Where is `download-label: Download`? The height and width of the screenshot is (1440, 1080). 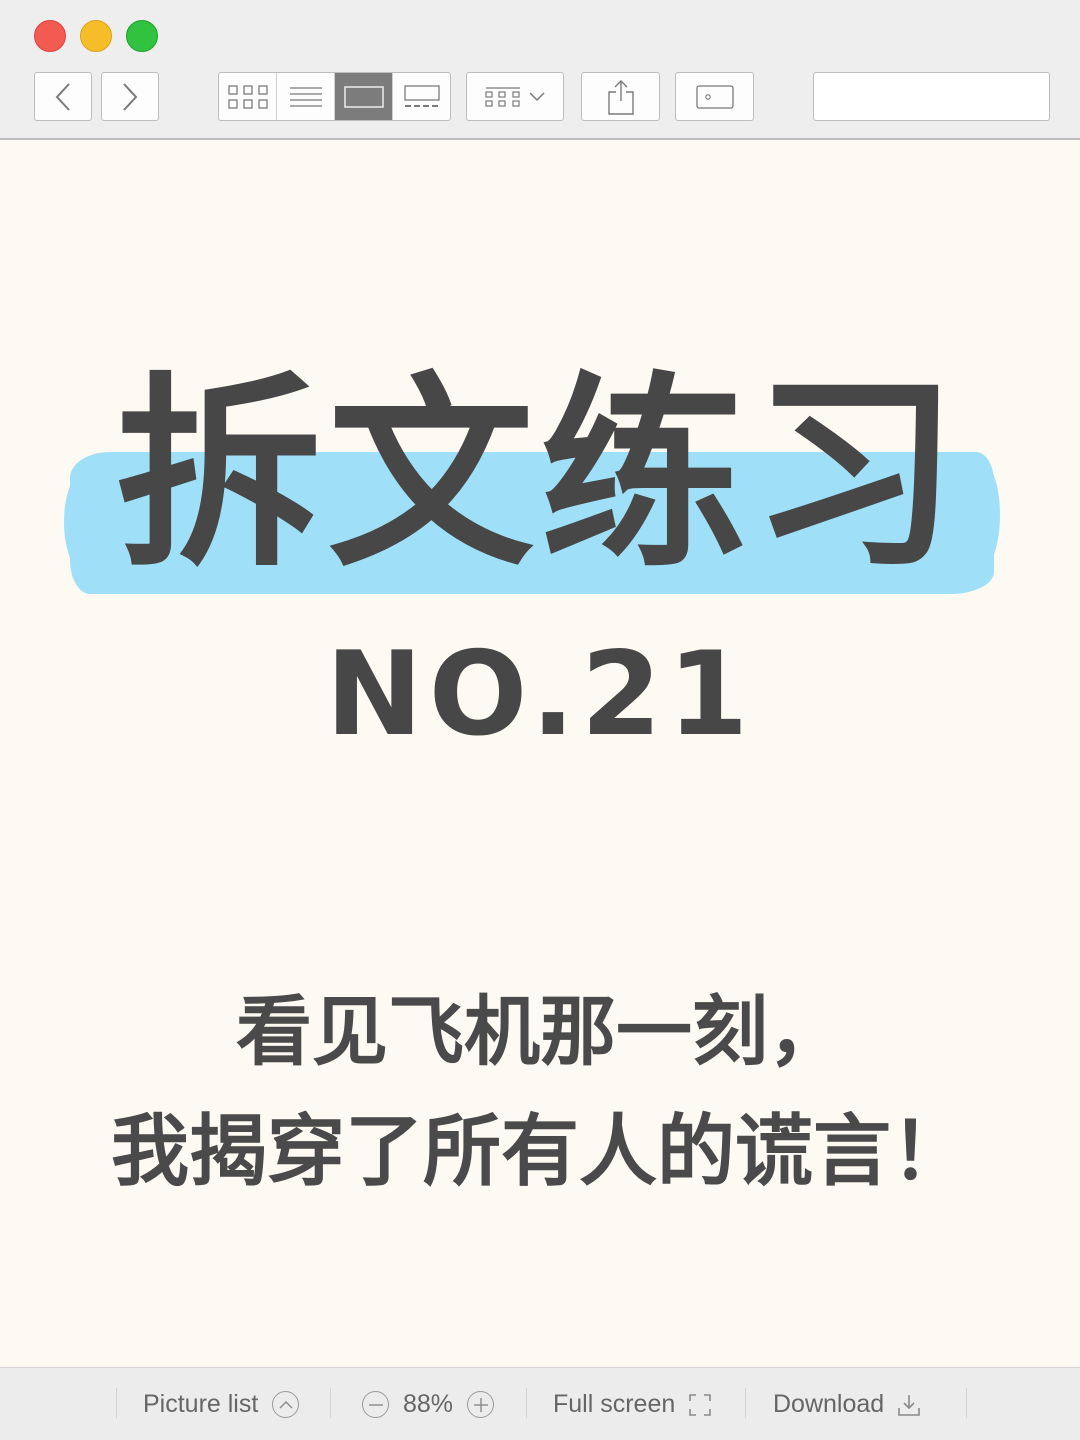
download-label: Download is located at coordinates (829, 1404).